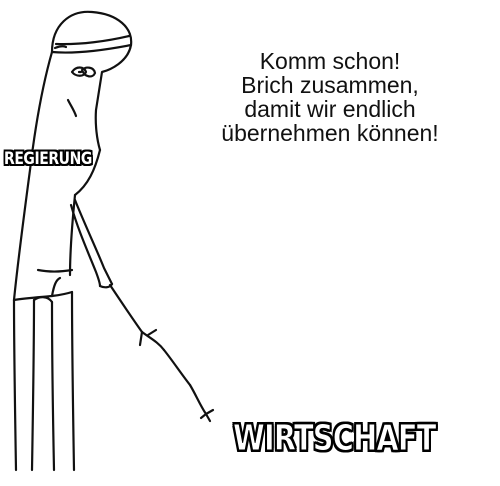 The image size is (500, 486). Describe the element at coordinates (330, 133) in the screenshot. I see `speech-line: übernehmen können!` at that location.